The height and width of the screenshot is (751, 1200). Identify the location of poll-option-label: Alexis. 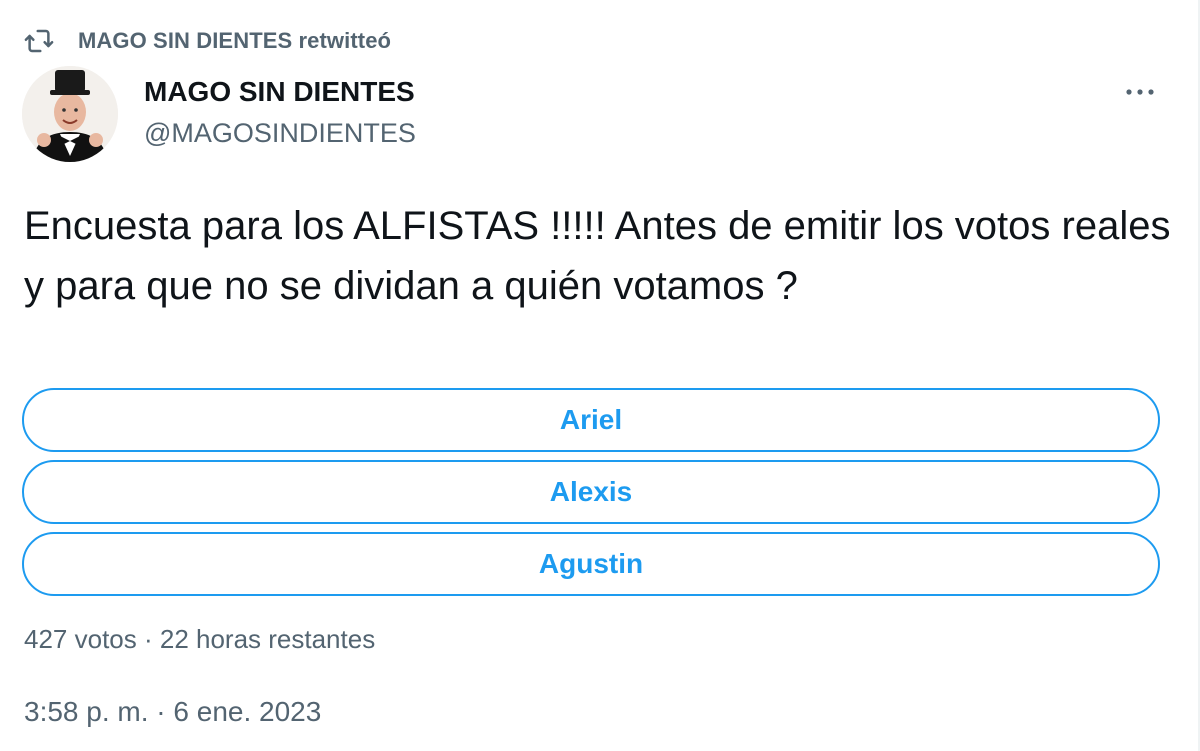
(591, 491).